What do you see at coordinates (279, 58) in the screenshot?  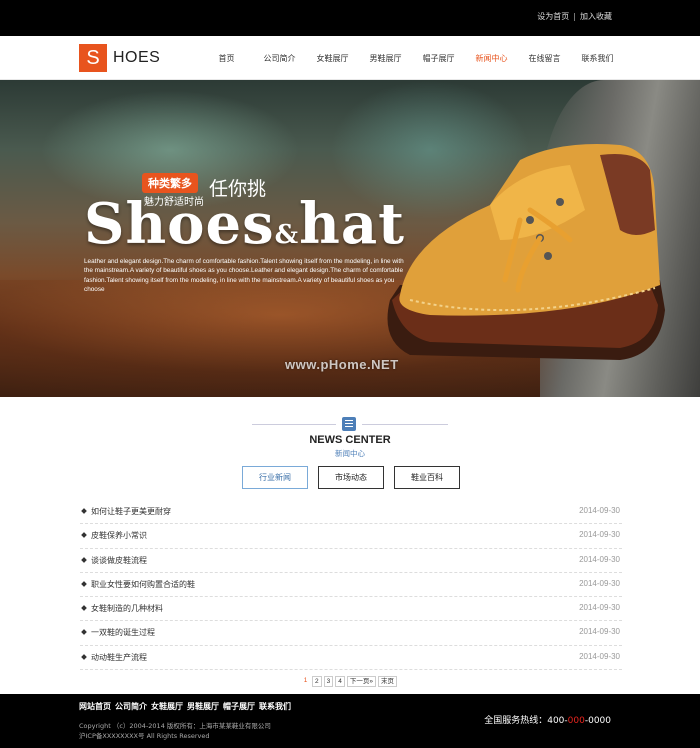 I see `nav-item-about: 公司简介` at bounding box center [279, 58].